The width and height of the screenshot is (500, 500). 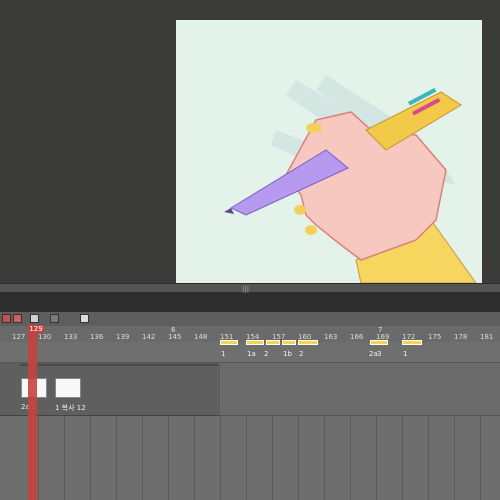 What do you see at coordinates (250, 302) in the screenshot?
I see `timeline-header-band` at bounding box center [250, 302].